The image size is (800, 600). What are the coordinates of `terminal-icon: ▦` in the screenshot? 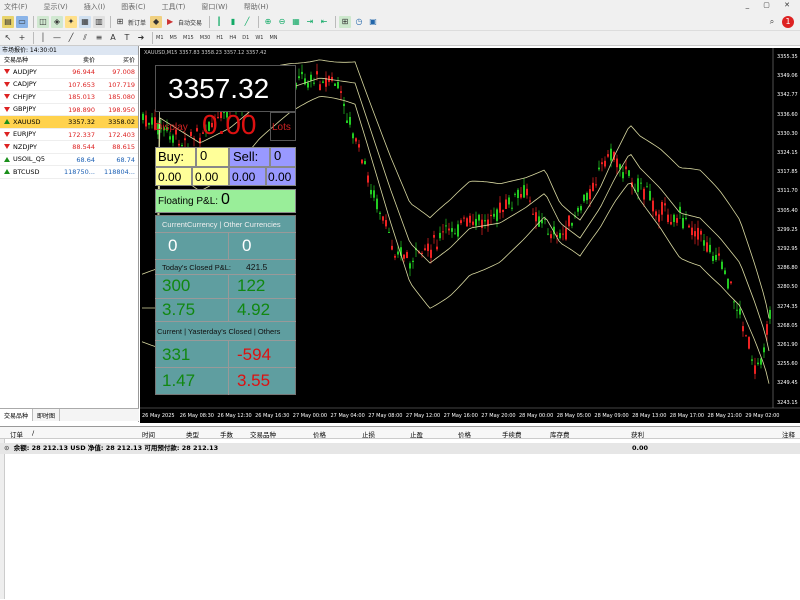 It's located at (85, 22).